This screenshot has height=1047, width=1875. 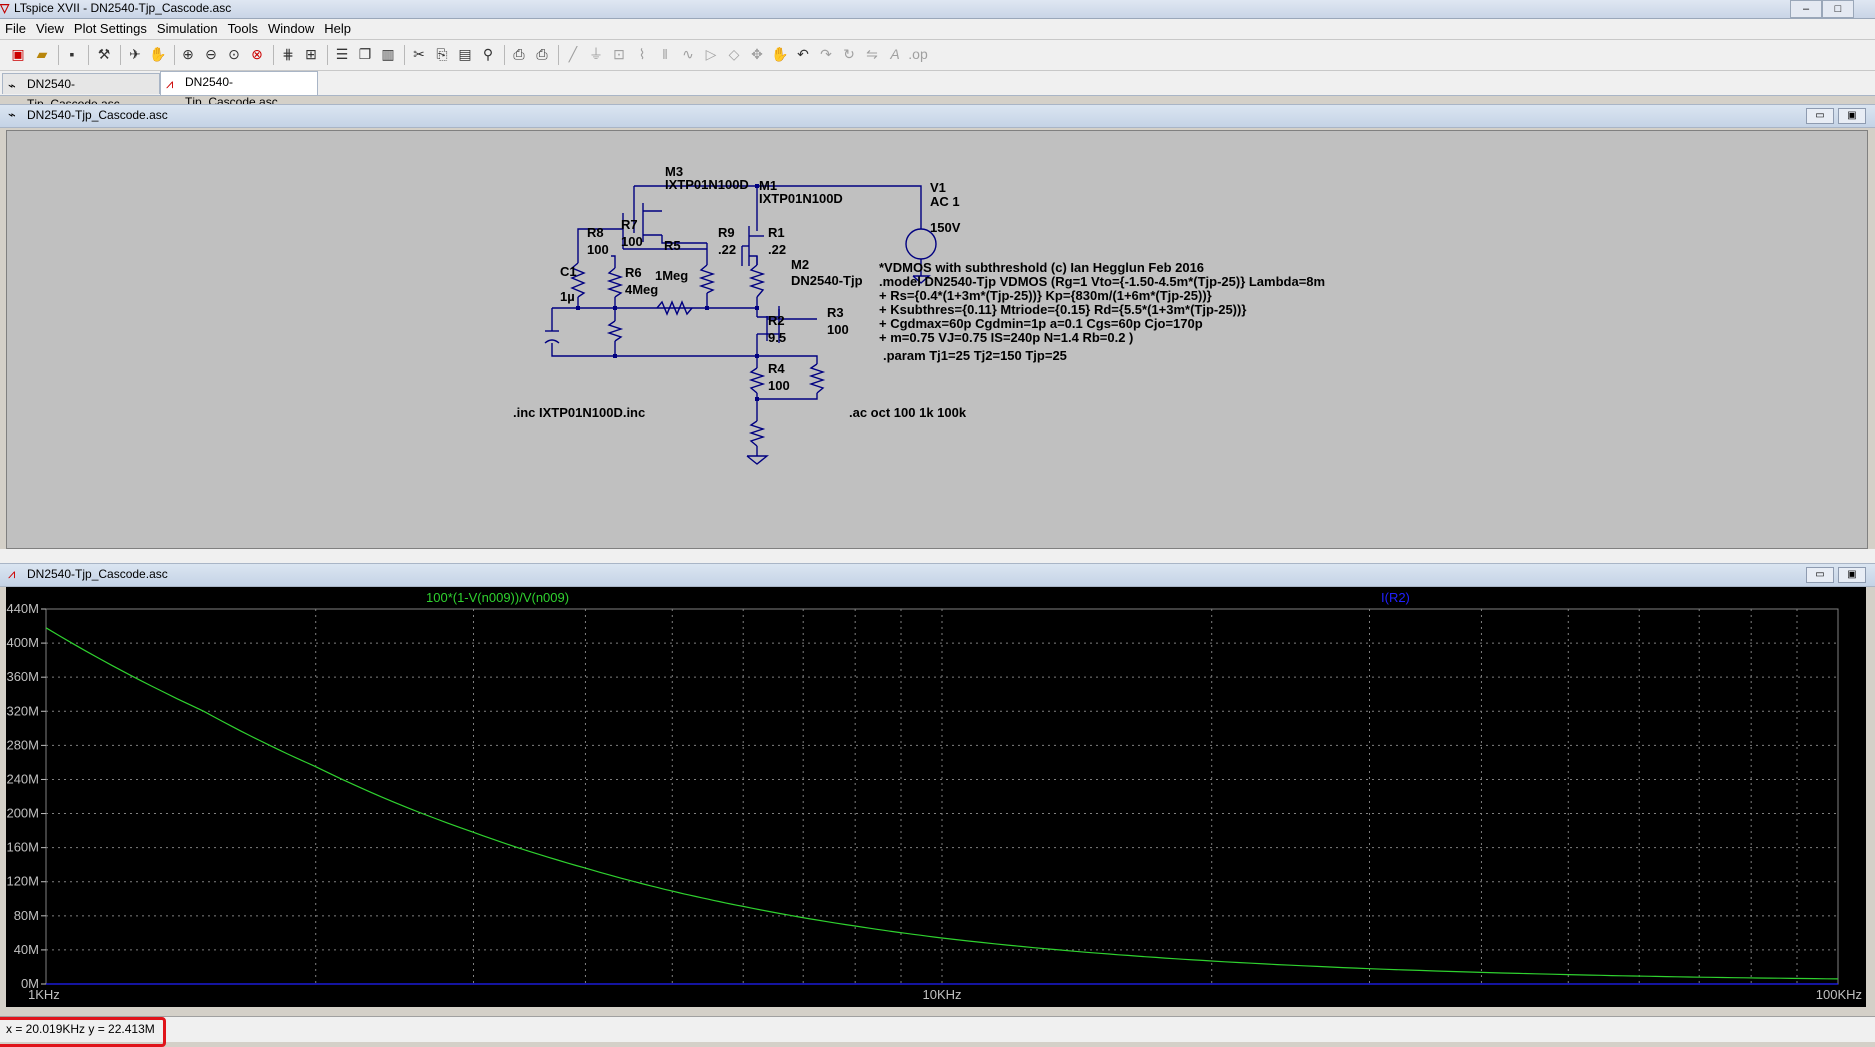 I want to click on label-icon: ⊡, so click(x=619, y=54).